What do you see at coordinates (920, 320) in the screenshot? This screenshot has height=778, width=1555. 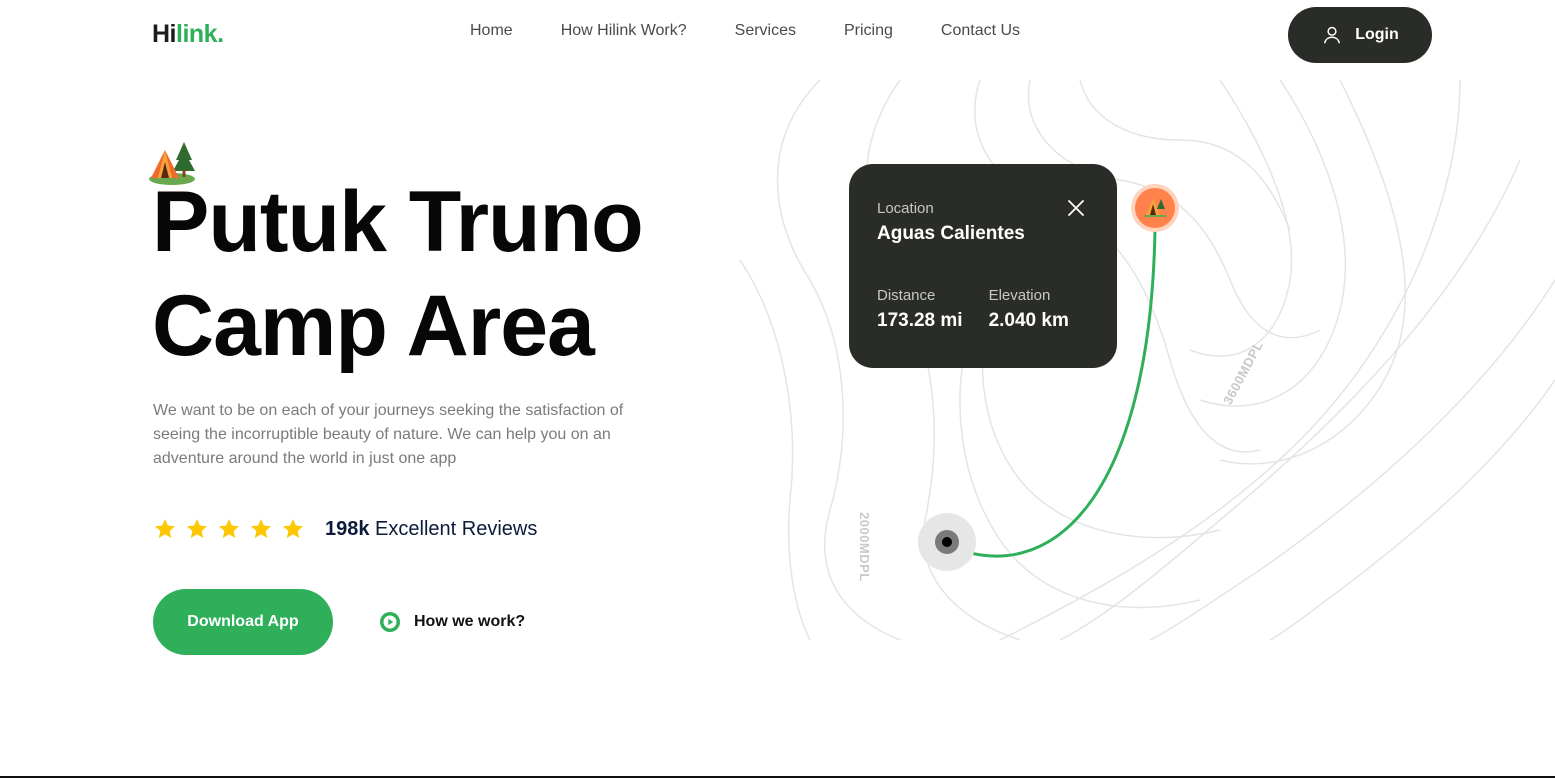 I see `distance-value: 173.28 mi` at bounding box center [920, 320].